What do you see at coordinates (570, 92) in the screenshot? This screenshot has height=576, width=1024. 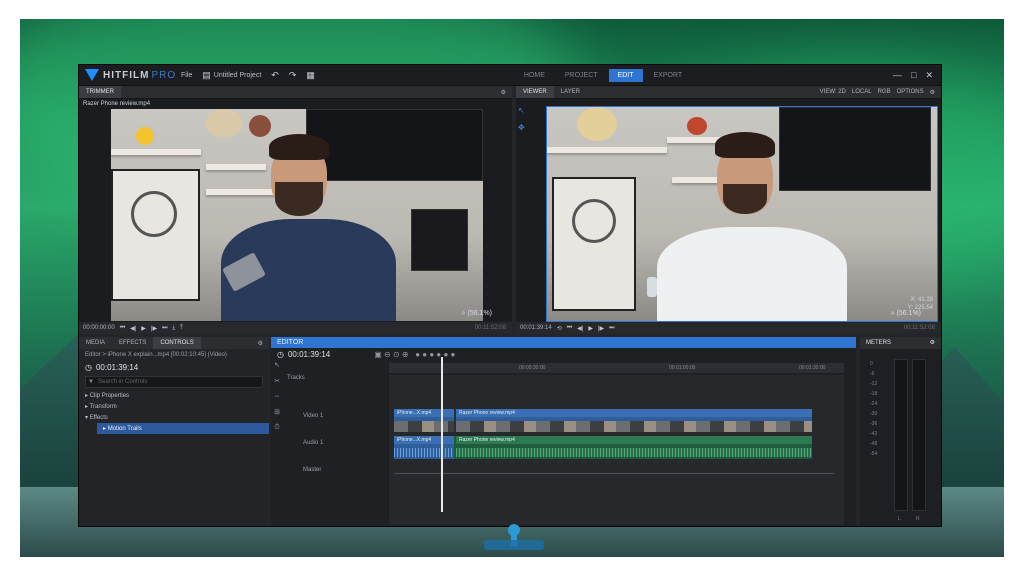 I see `tab-layer: LAYER` at bounding box center [570, 92].